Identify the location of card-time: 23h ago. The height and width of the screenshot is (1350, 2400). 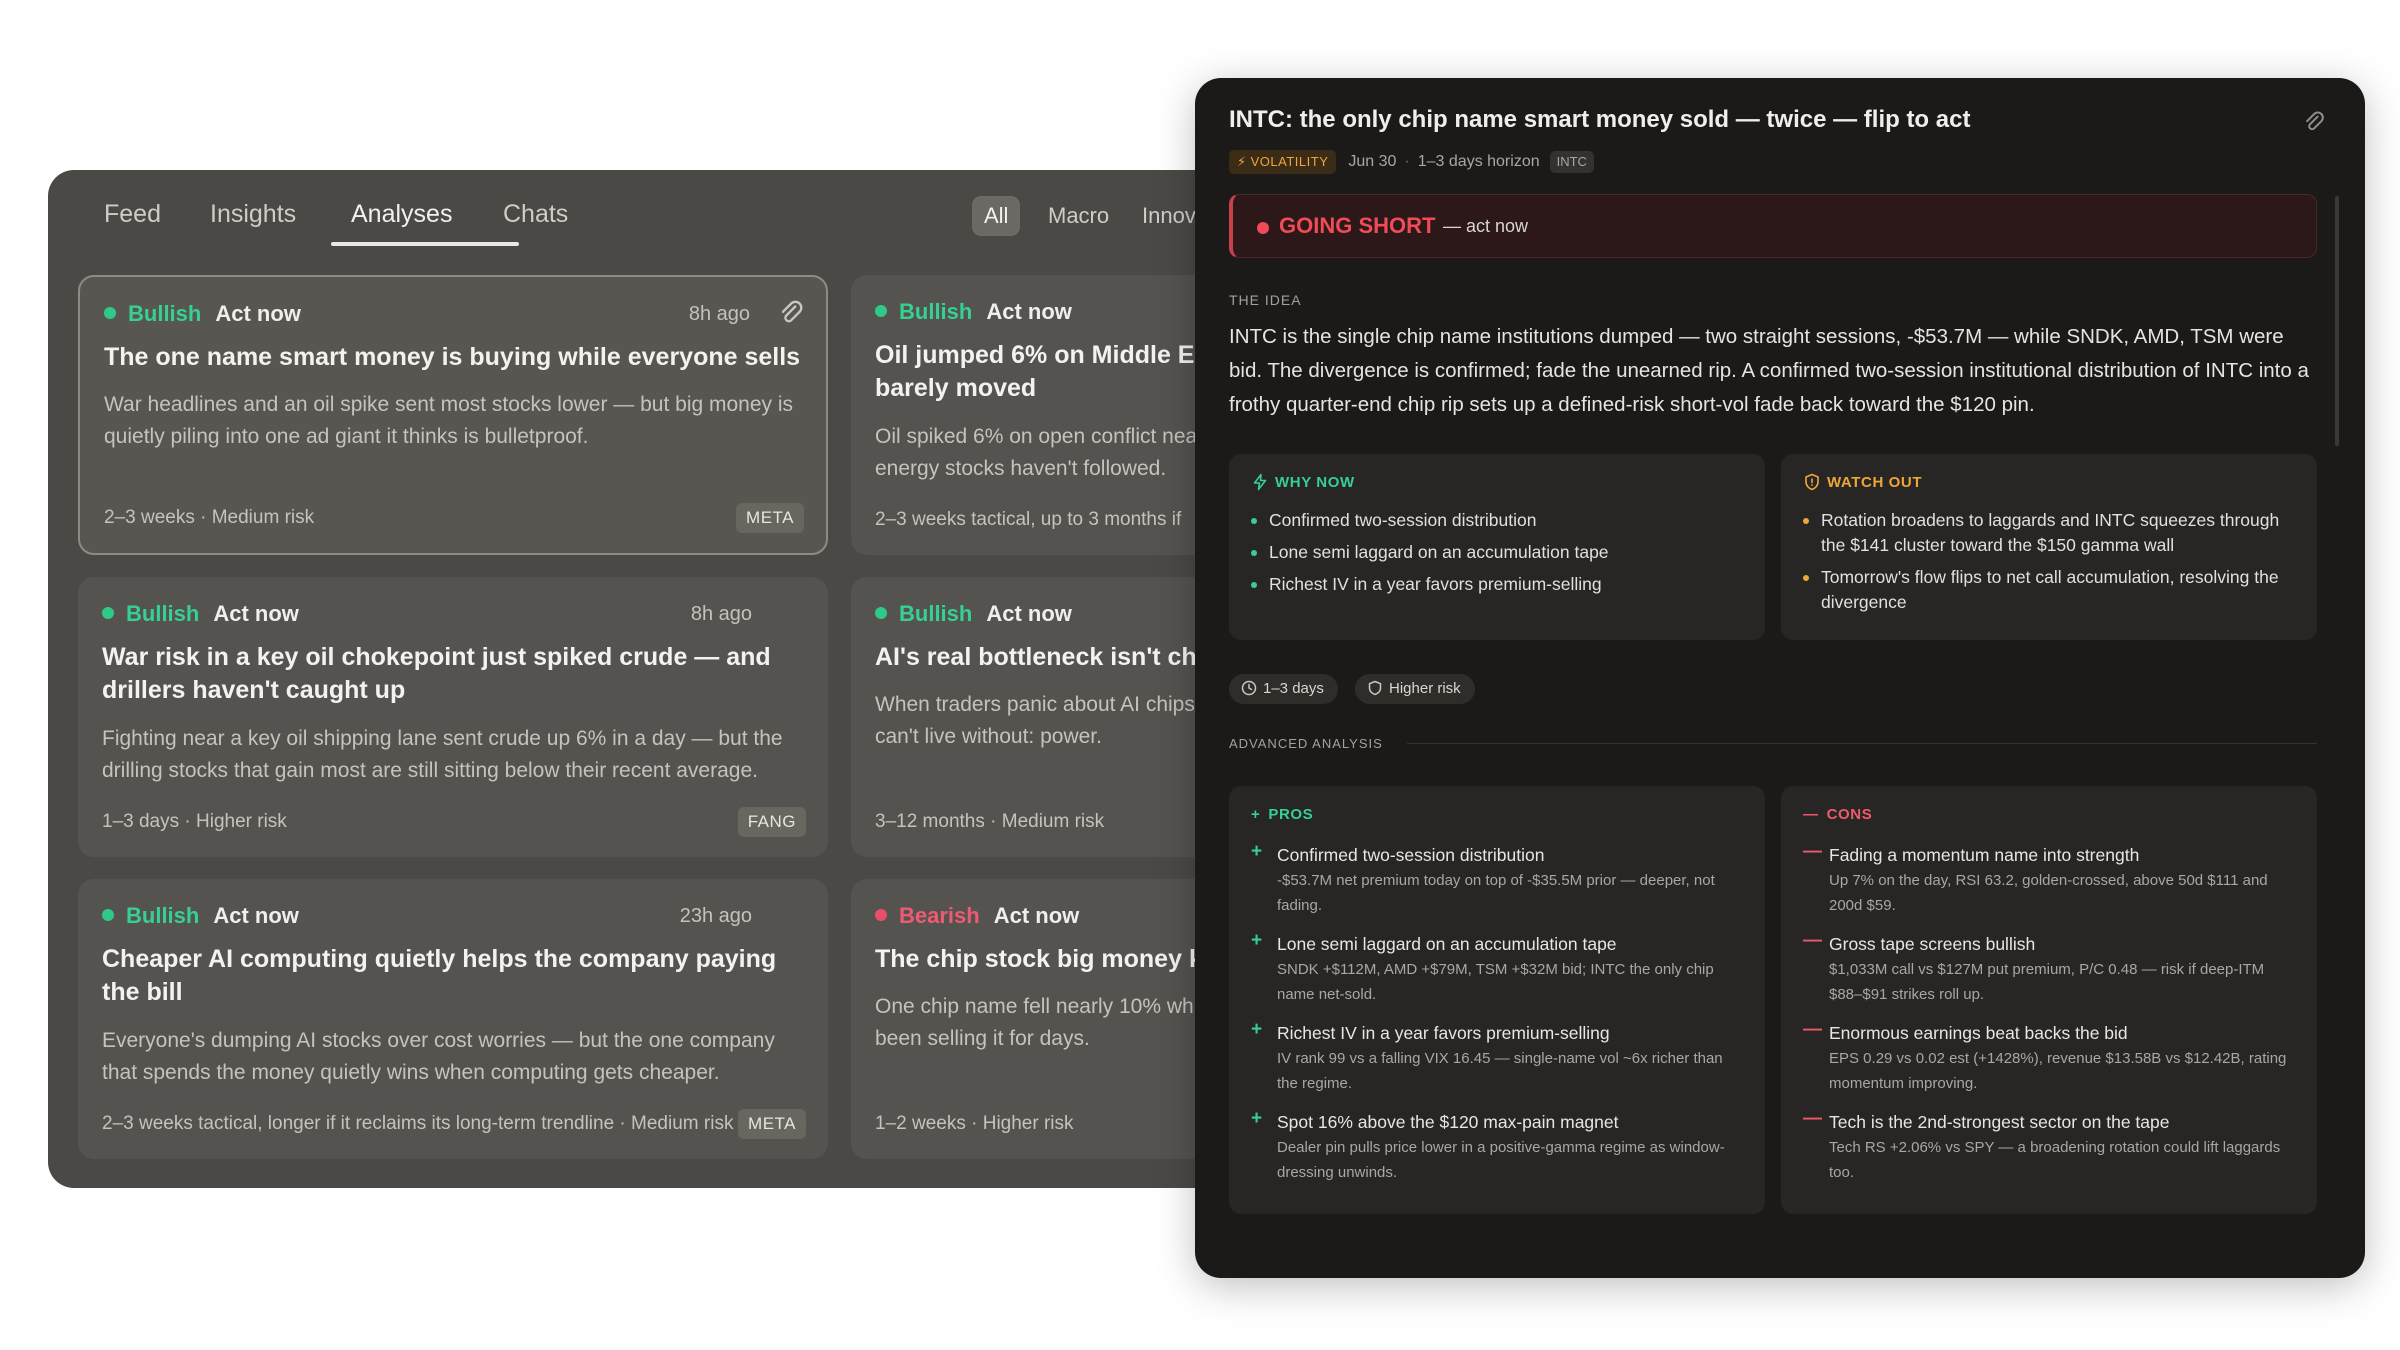
(715, 916).